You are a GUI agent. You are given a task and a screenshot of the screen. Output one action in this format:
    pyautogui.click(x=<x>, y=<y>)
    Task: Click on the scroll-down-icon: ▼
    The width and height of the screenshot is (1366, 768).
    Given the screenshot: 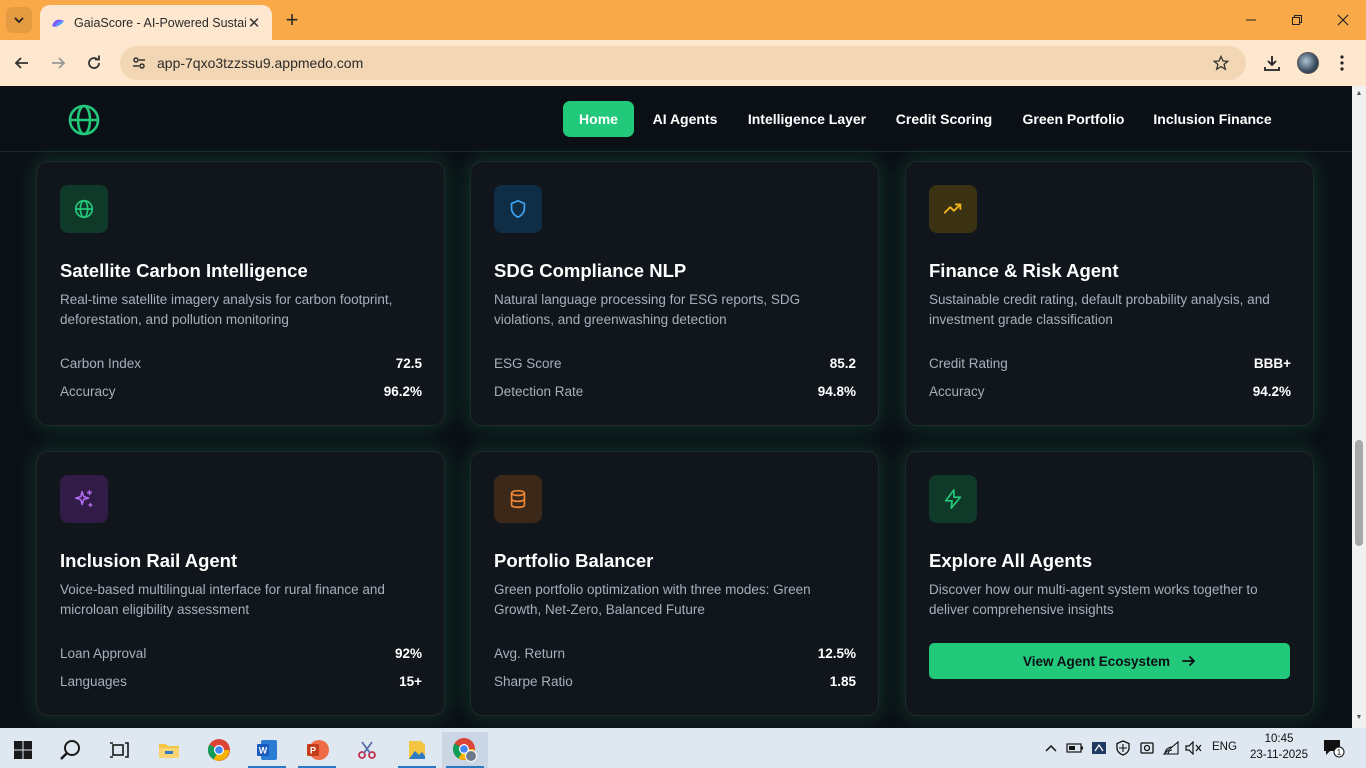 What is the action you would take?
    pyautogui.click(x=1359, y=718)
    